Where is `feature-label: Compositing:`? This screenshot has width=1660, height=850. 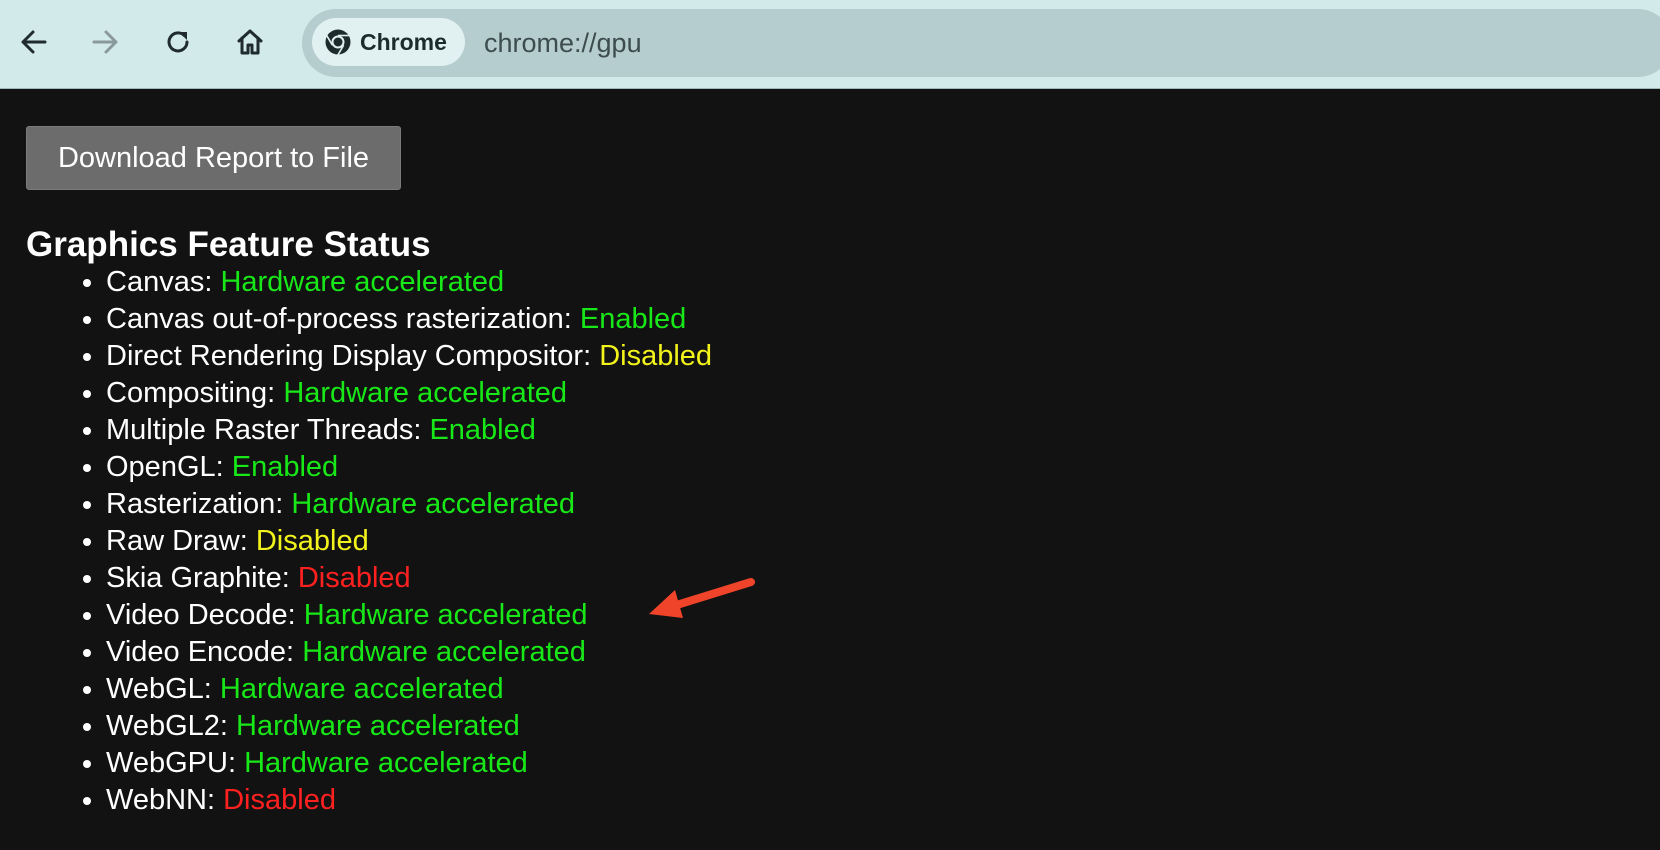
feature-label: Compositing: is located at coordinates (195, 393).